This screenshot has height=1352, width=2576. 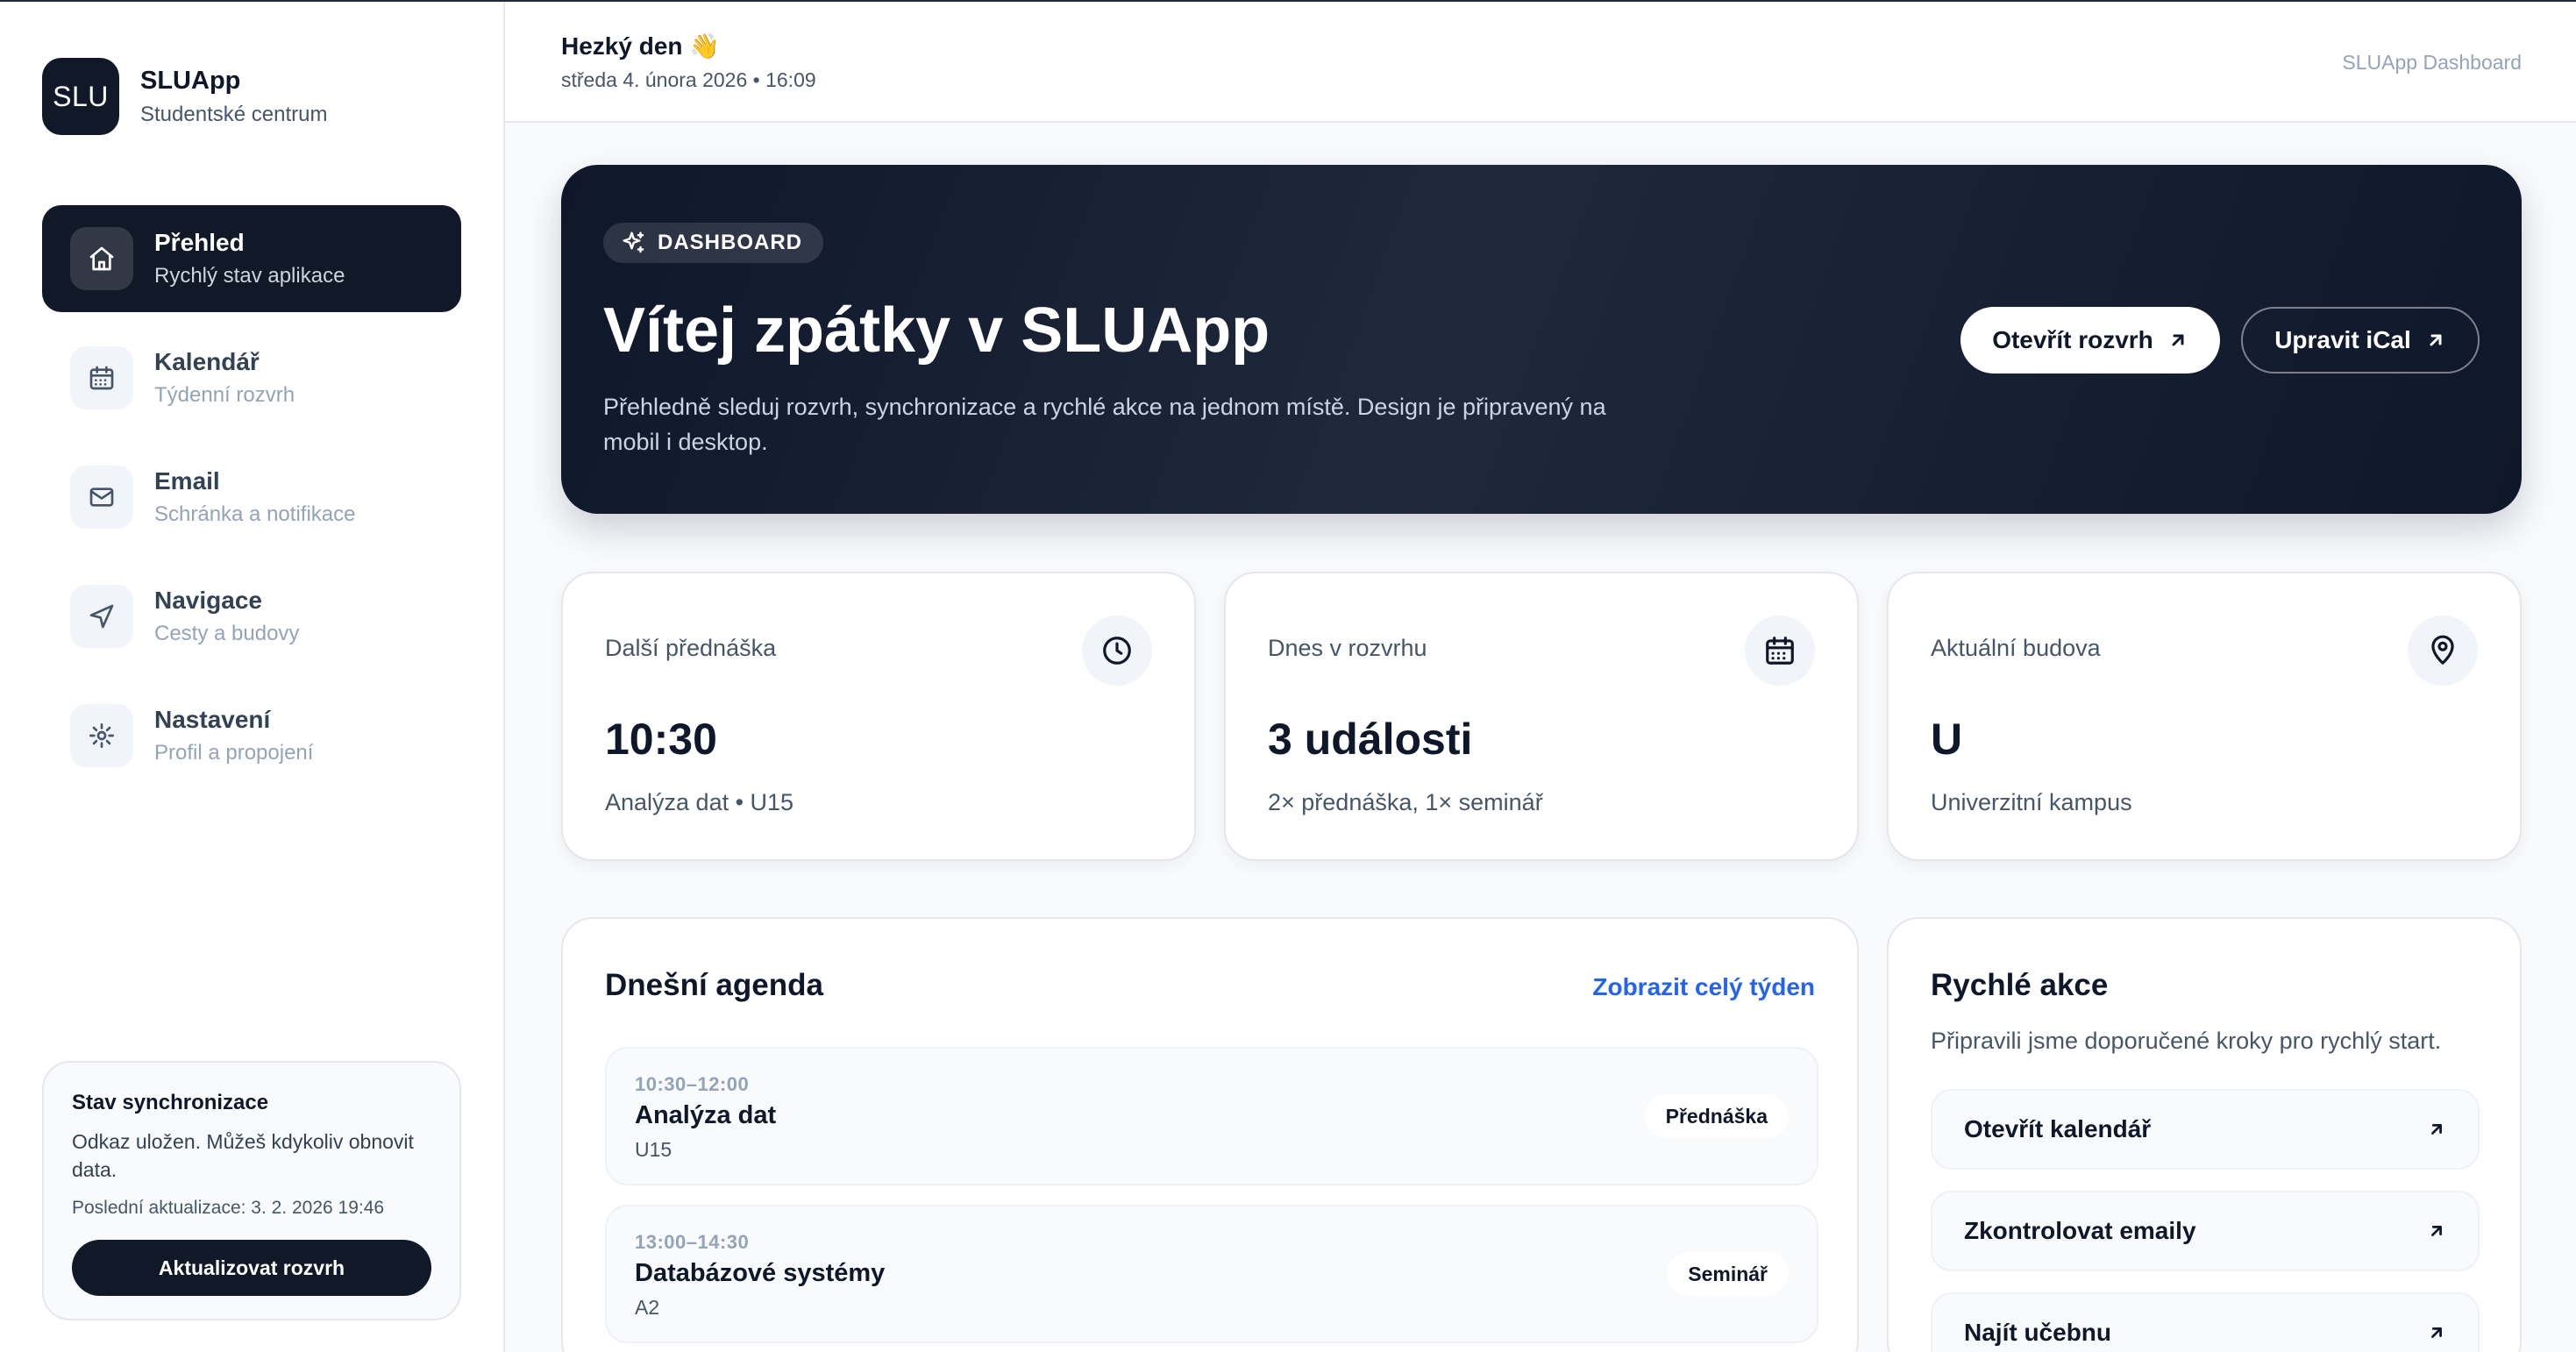 What do you see at coordinates (692, 1242) in the screenshot?
I see `event-time: 13:00–14:30` at bounding box center [692, 1242].